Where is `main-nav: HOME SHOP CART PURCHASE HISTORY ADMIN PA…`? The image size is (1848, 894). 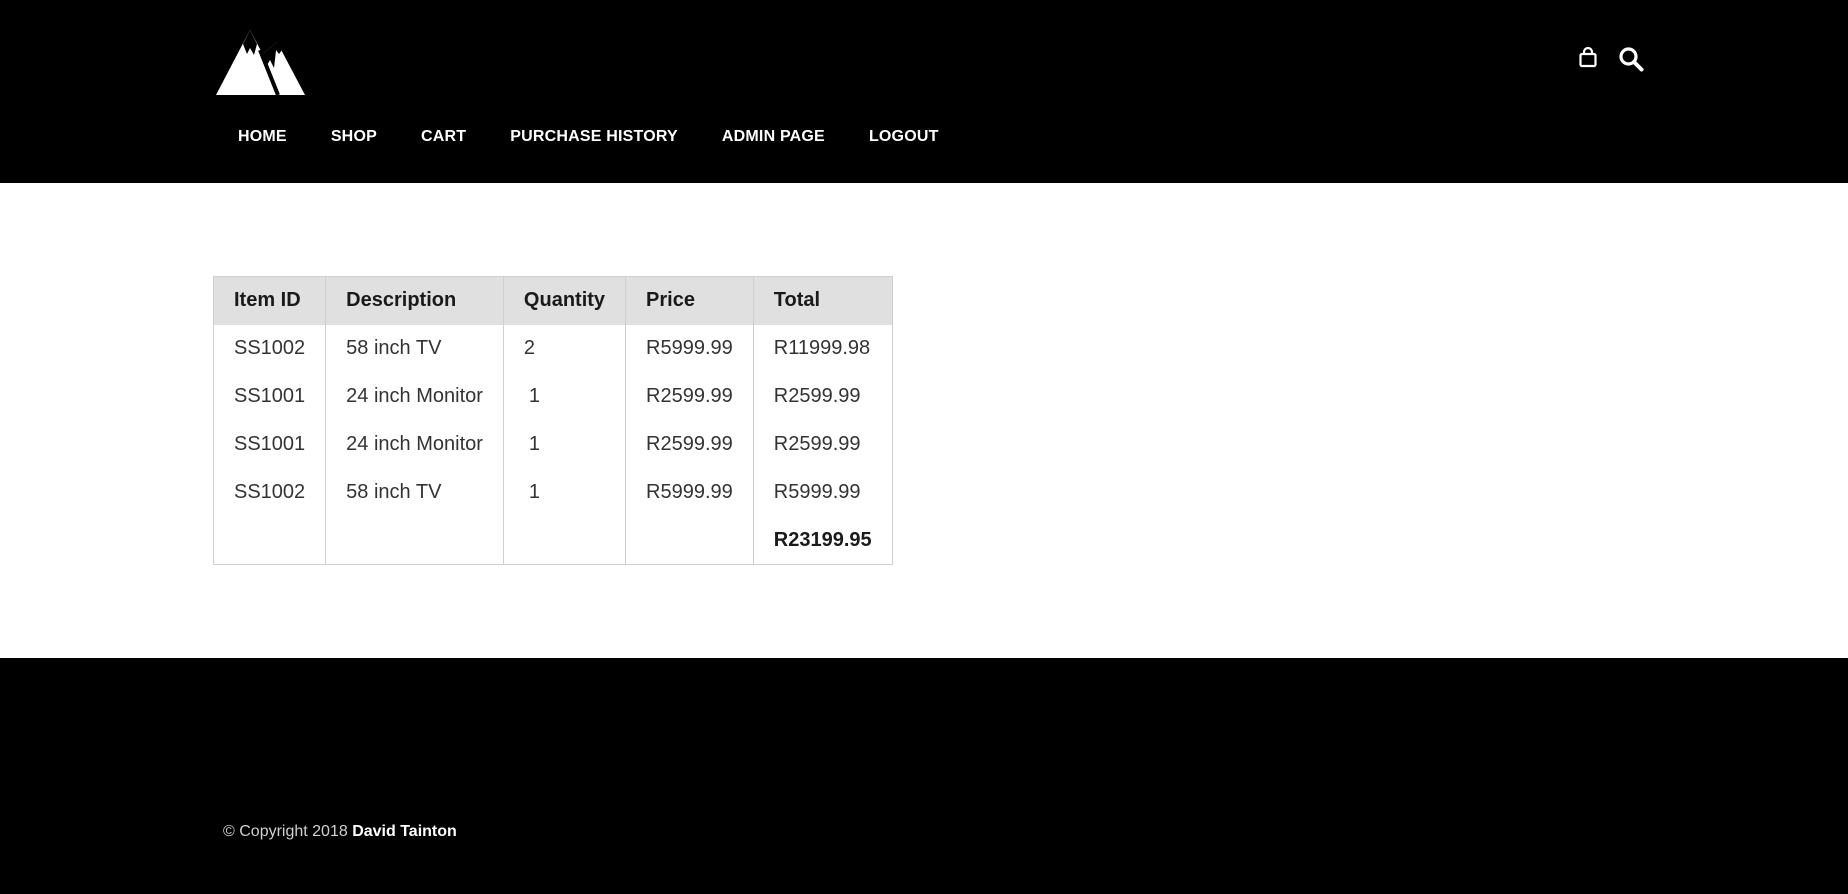
main-nav: HOME SHOP CART PURCHASE HISTORY ADMIN PA… is located at coordinates (588, 137).